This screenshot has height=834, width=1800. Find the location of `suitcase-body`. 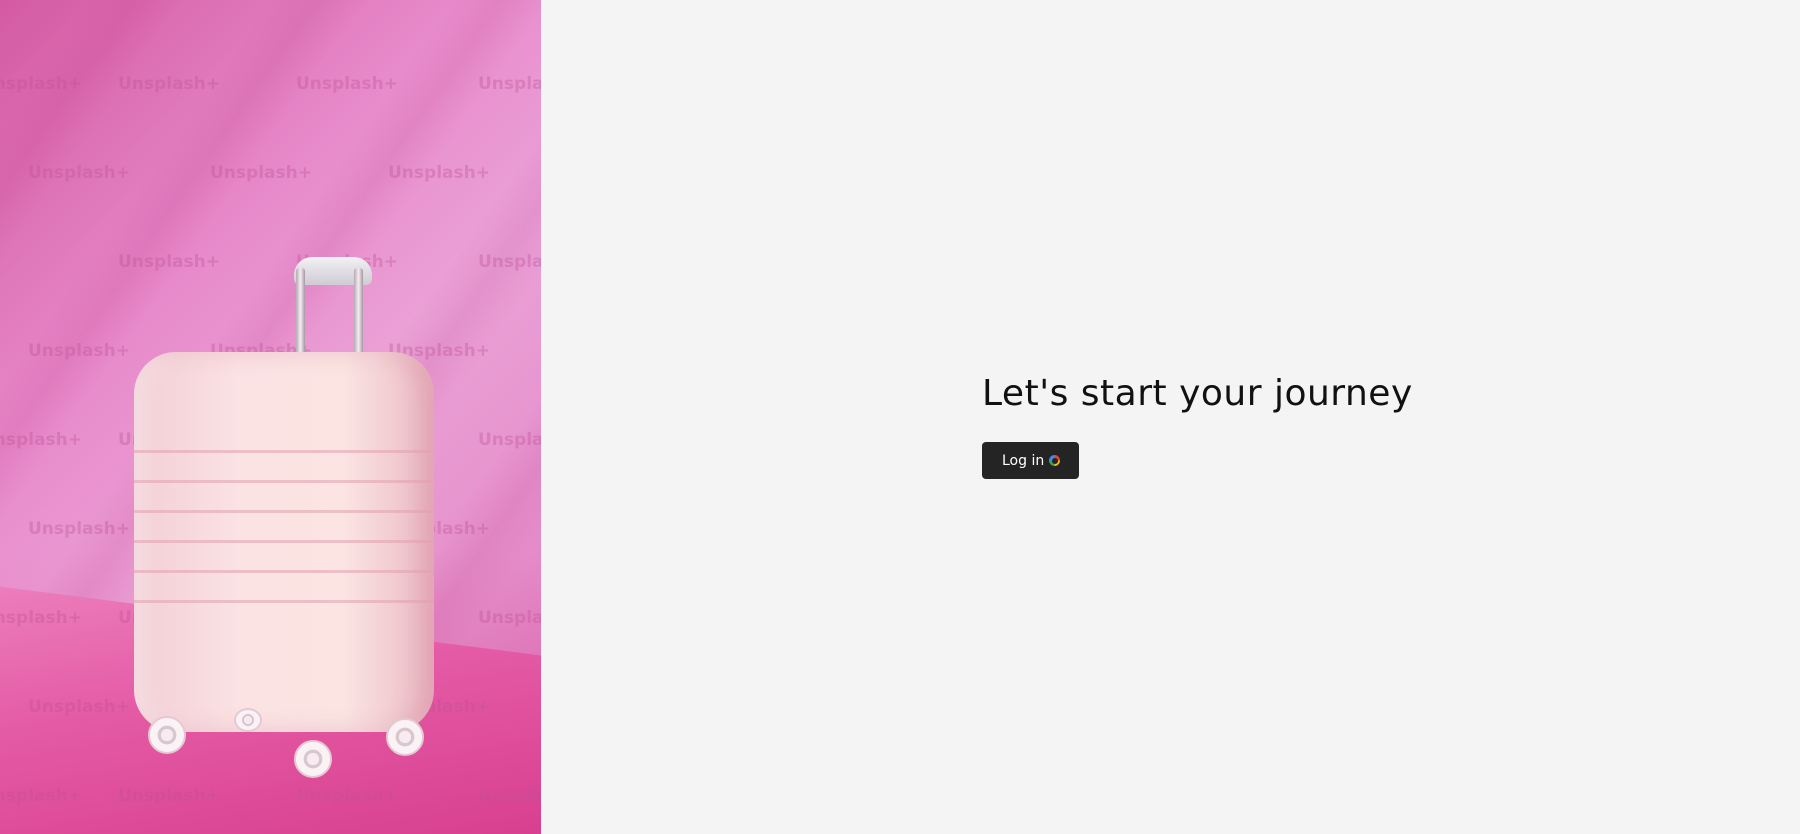

suitcase-body is located at coordinates (284, 542).